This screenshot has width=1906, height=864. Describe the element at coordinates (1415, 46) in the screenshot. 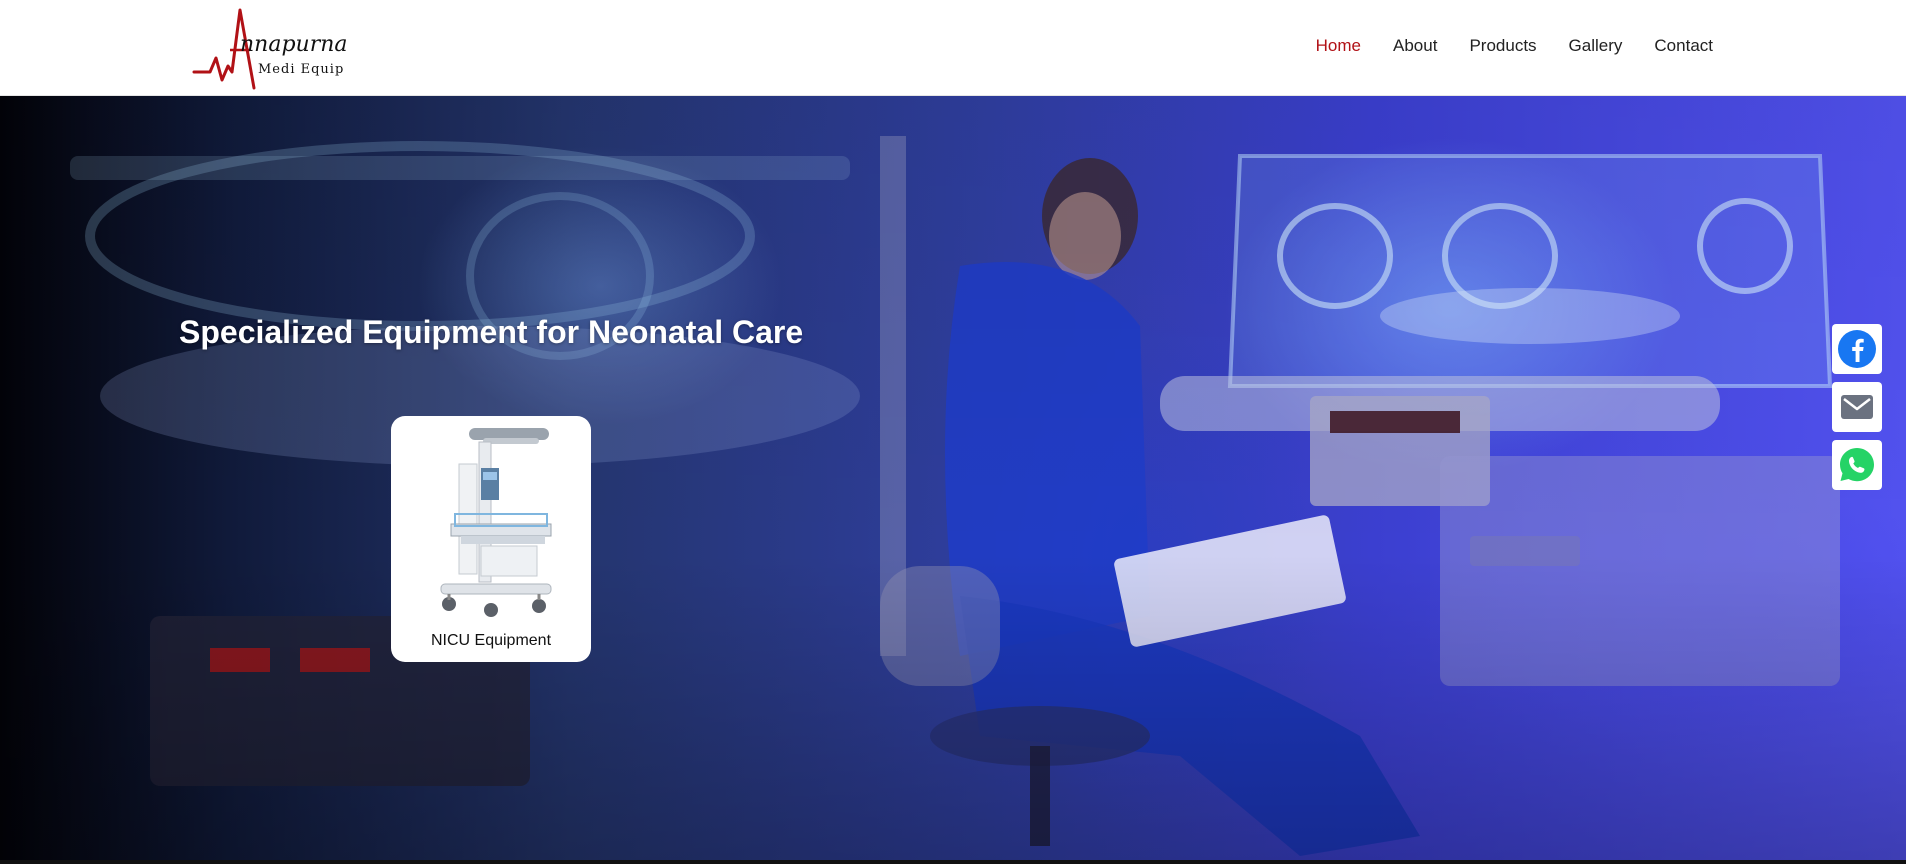

I see `nav-about: About` at that location.